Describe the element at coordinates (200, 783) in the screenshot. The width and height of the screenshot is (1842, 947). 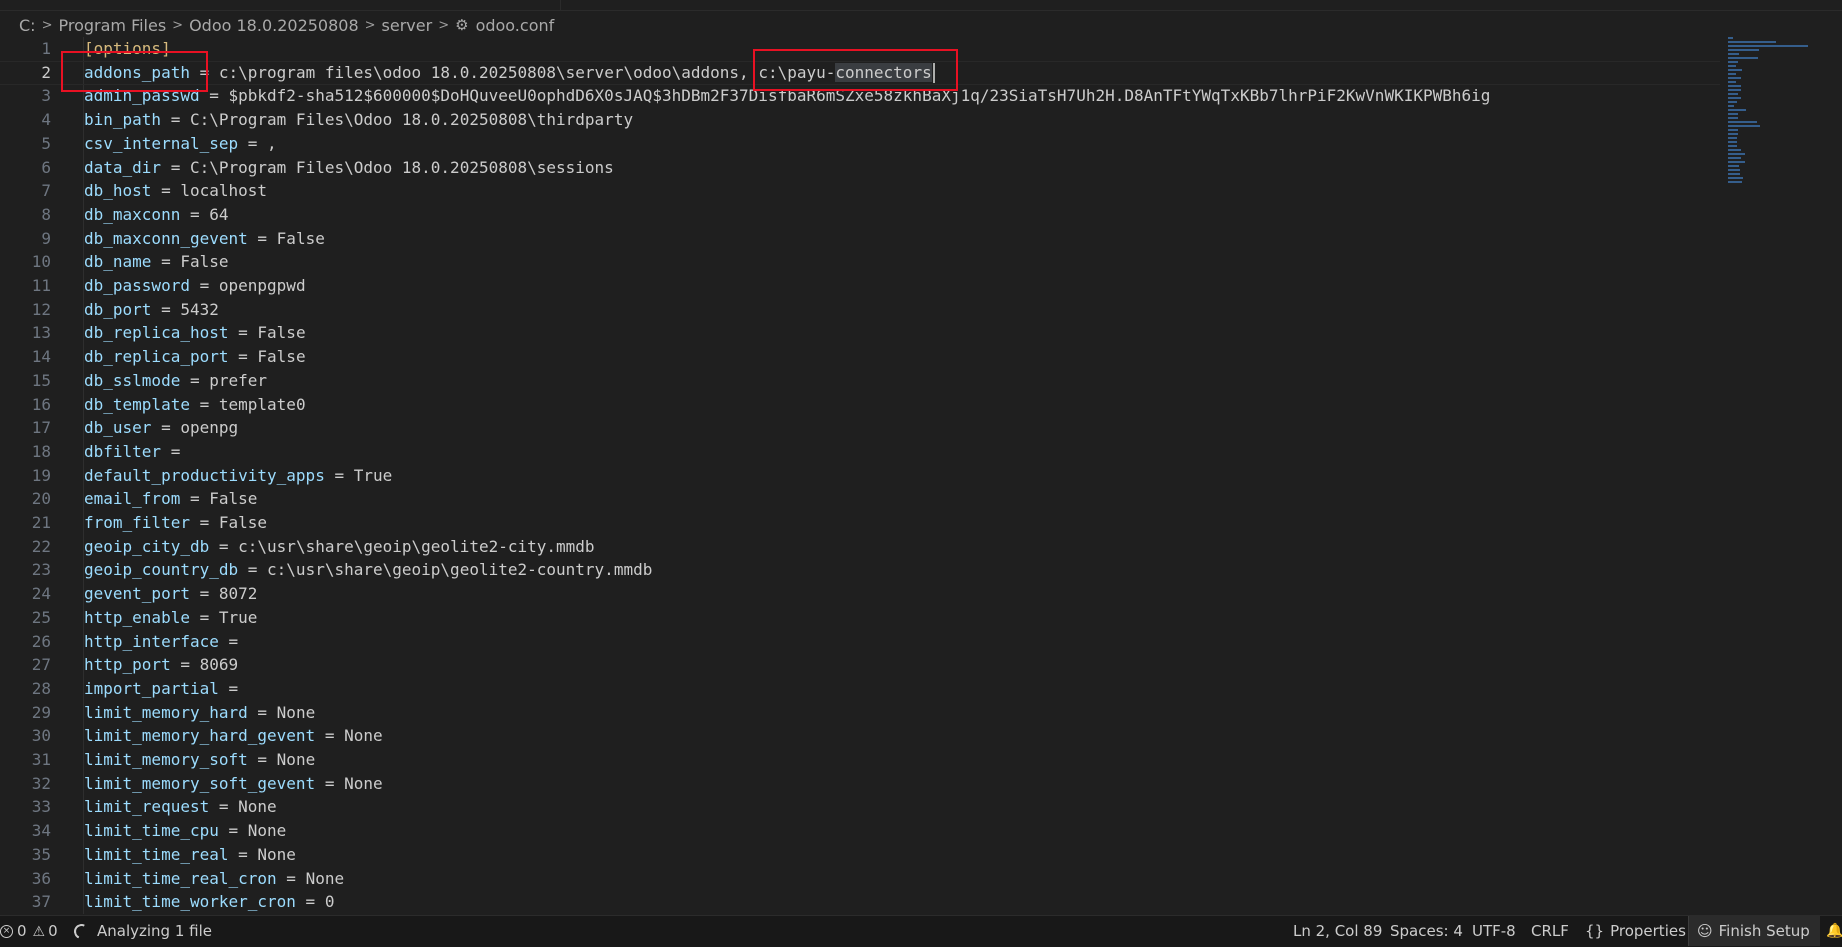
I see `config-key: limit_memory_soft_gevent` at that location.